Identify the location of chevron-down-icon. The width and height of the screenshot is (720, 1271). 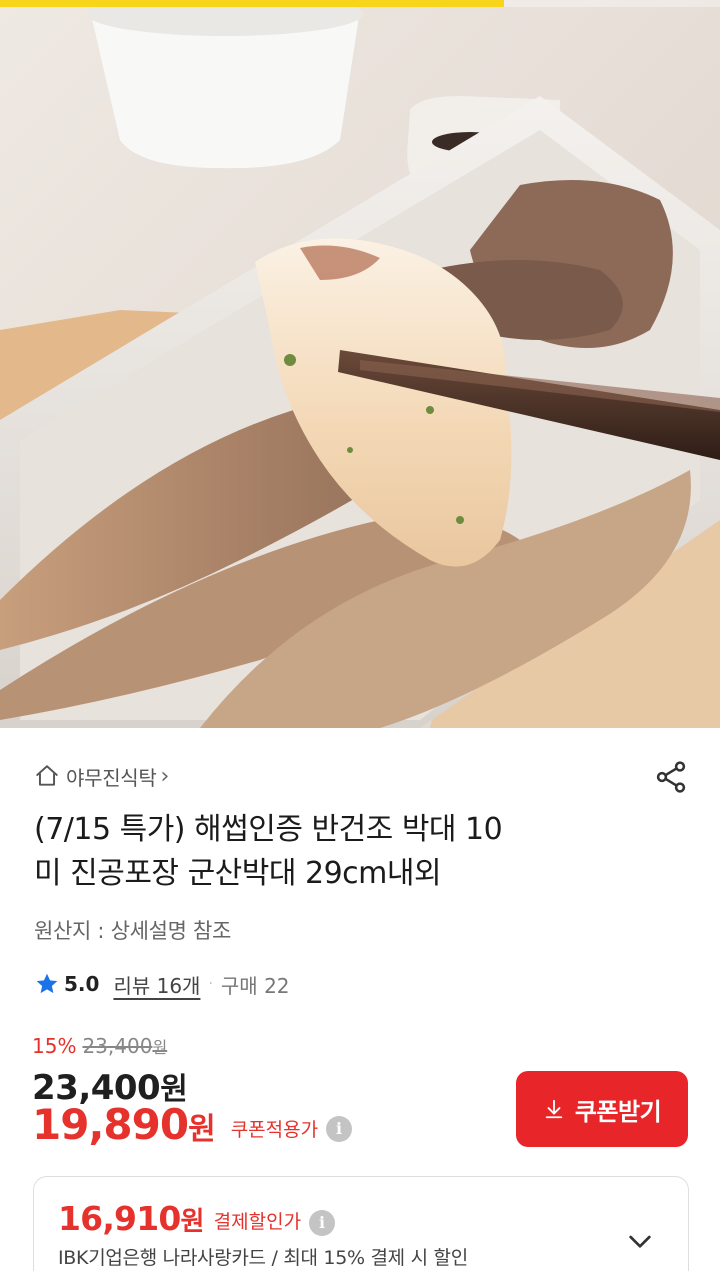
(640, 1241).